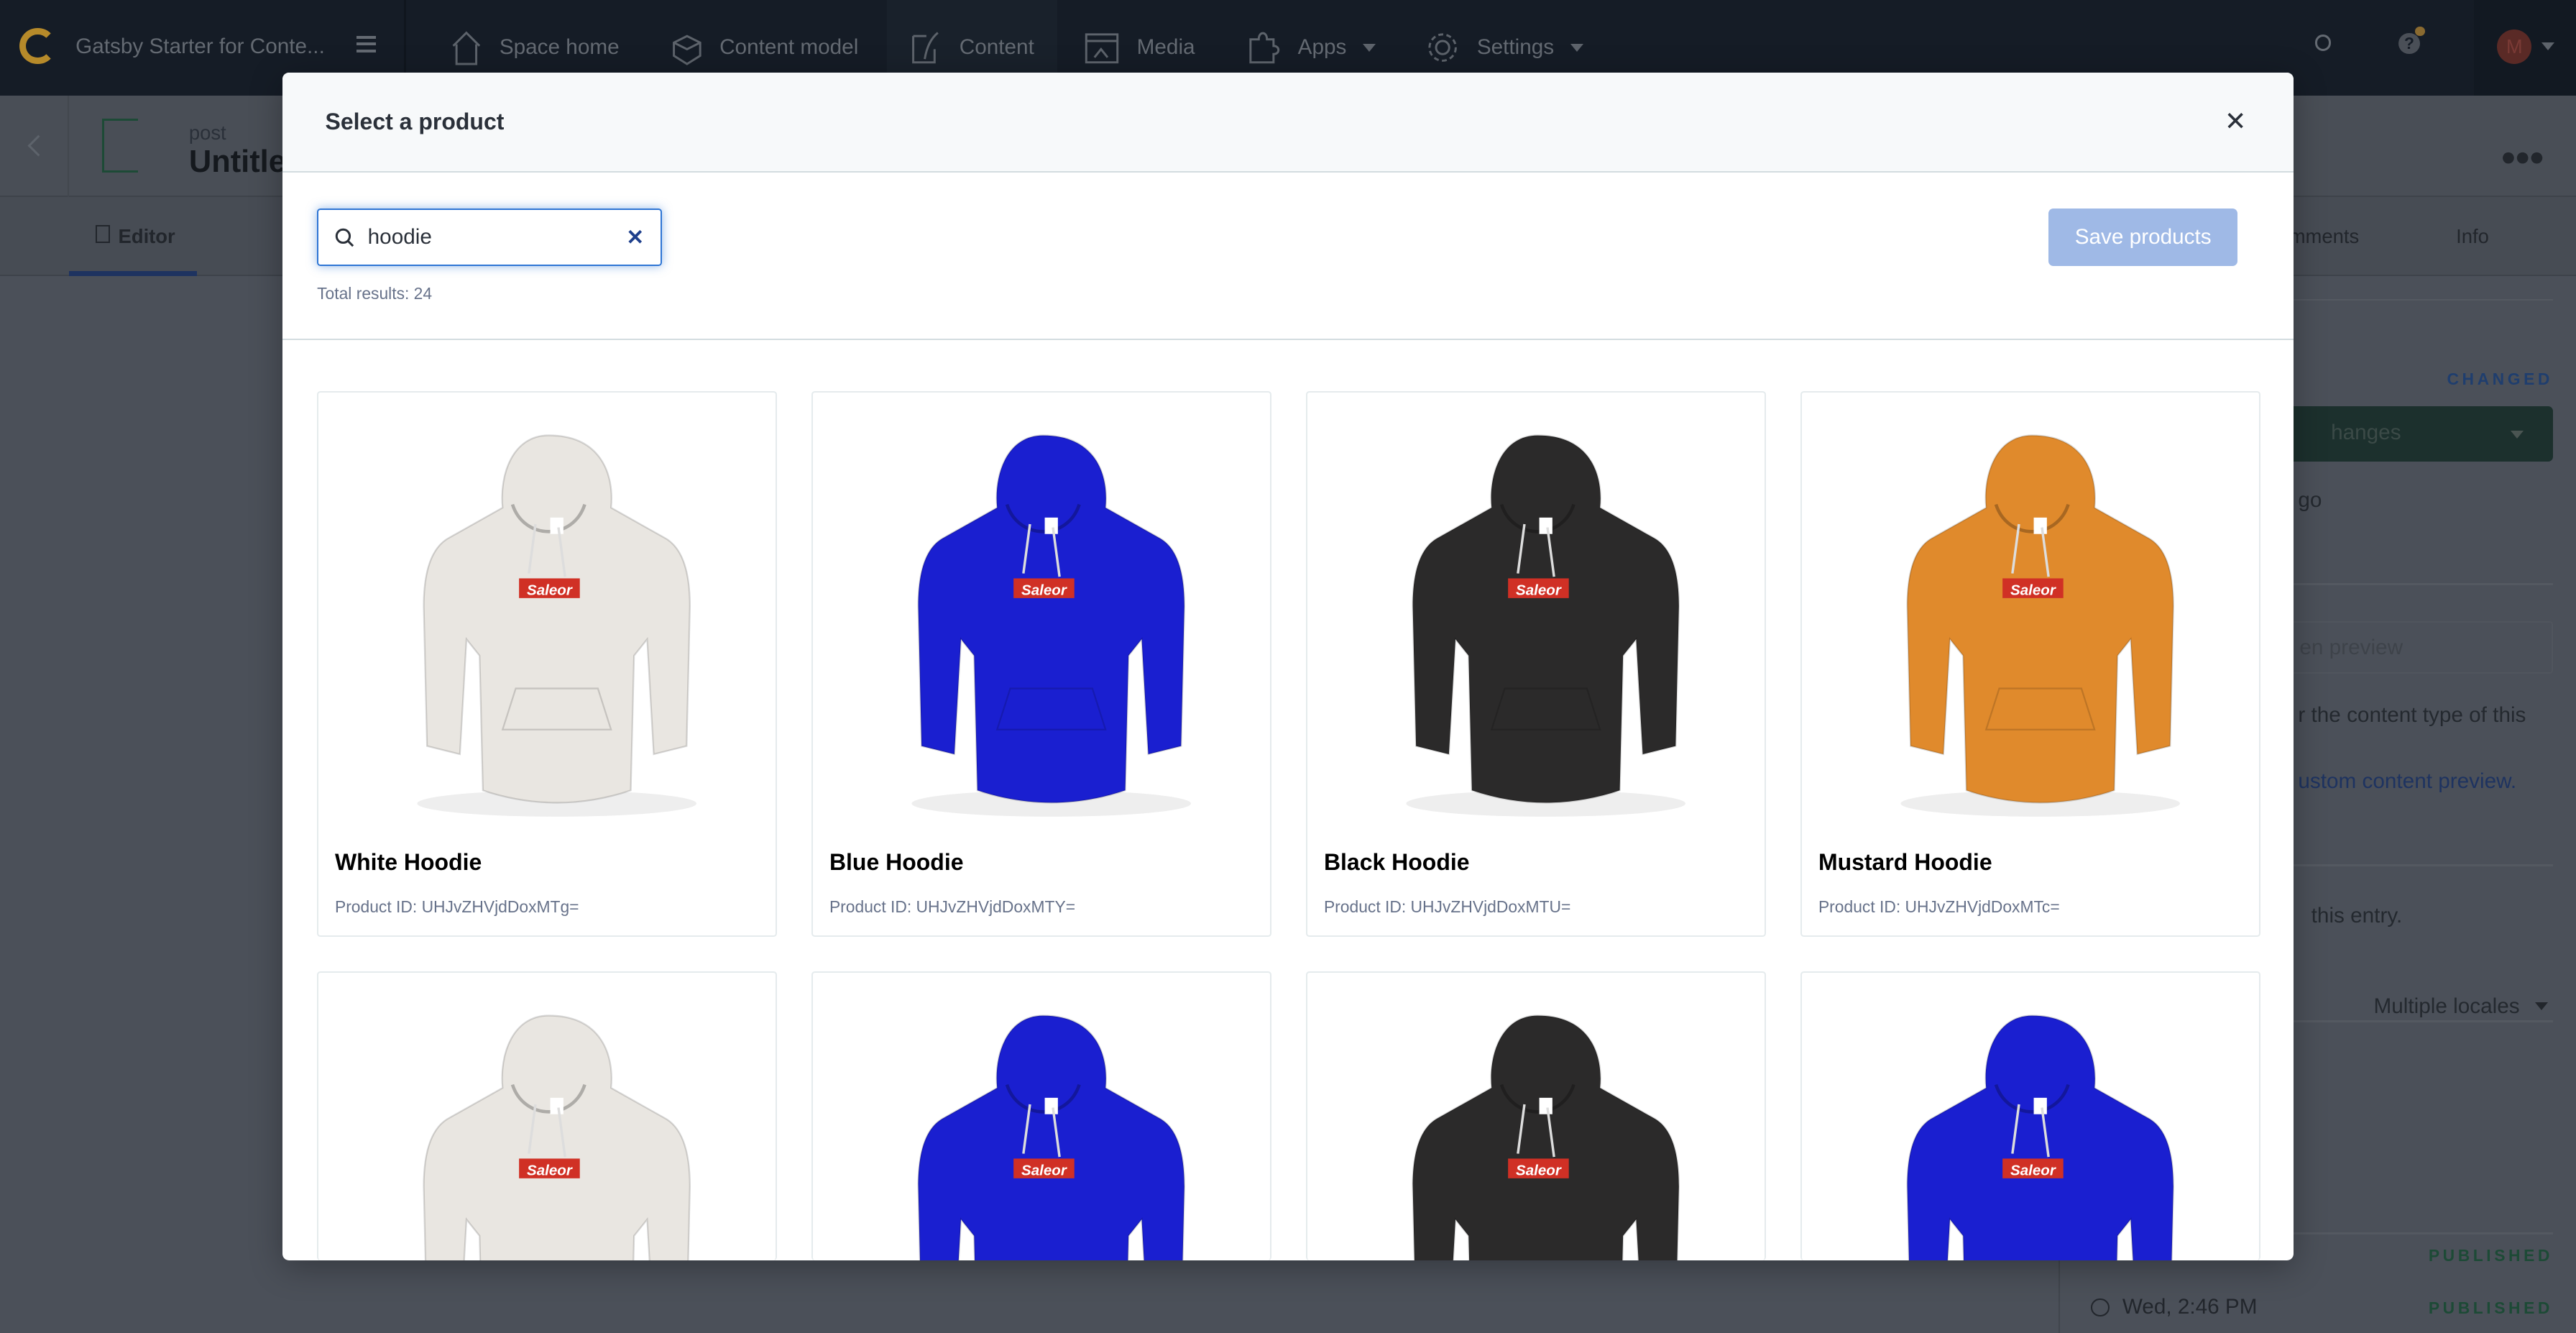  I want to click on product-name: White Hoodie, so click(408, 862).